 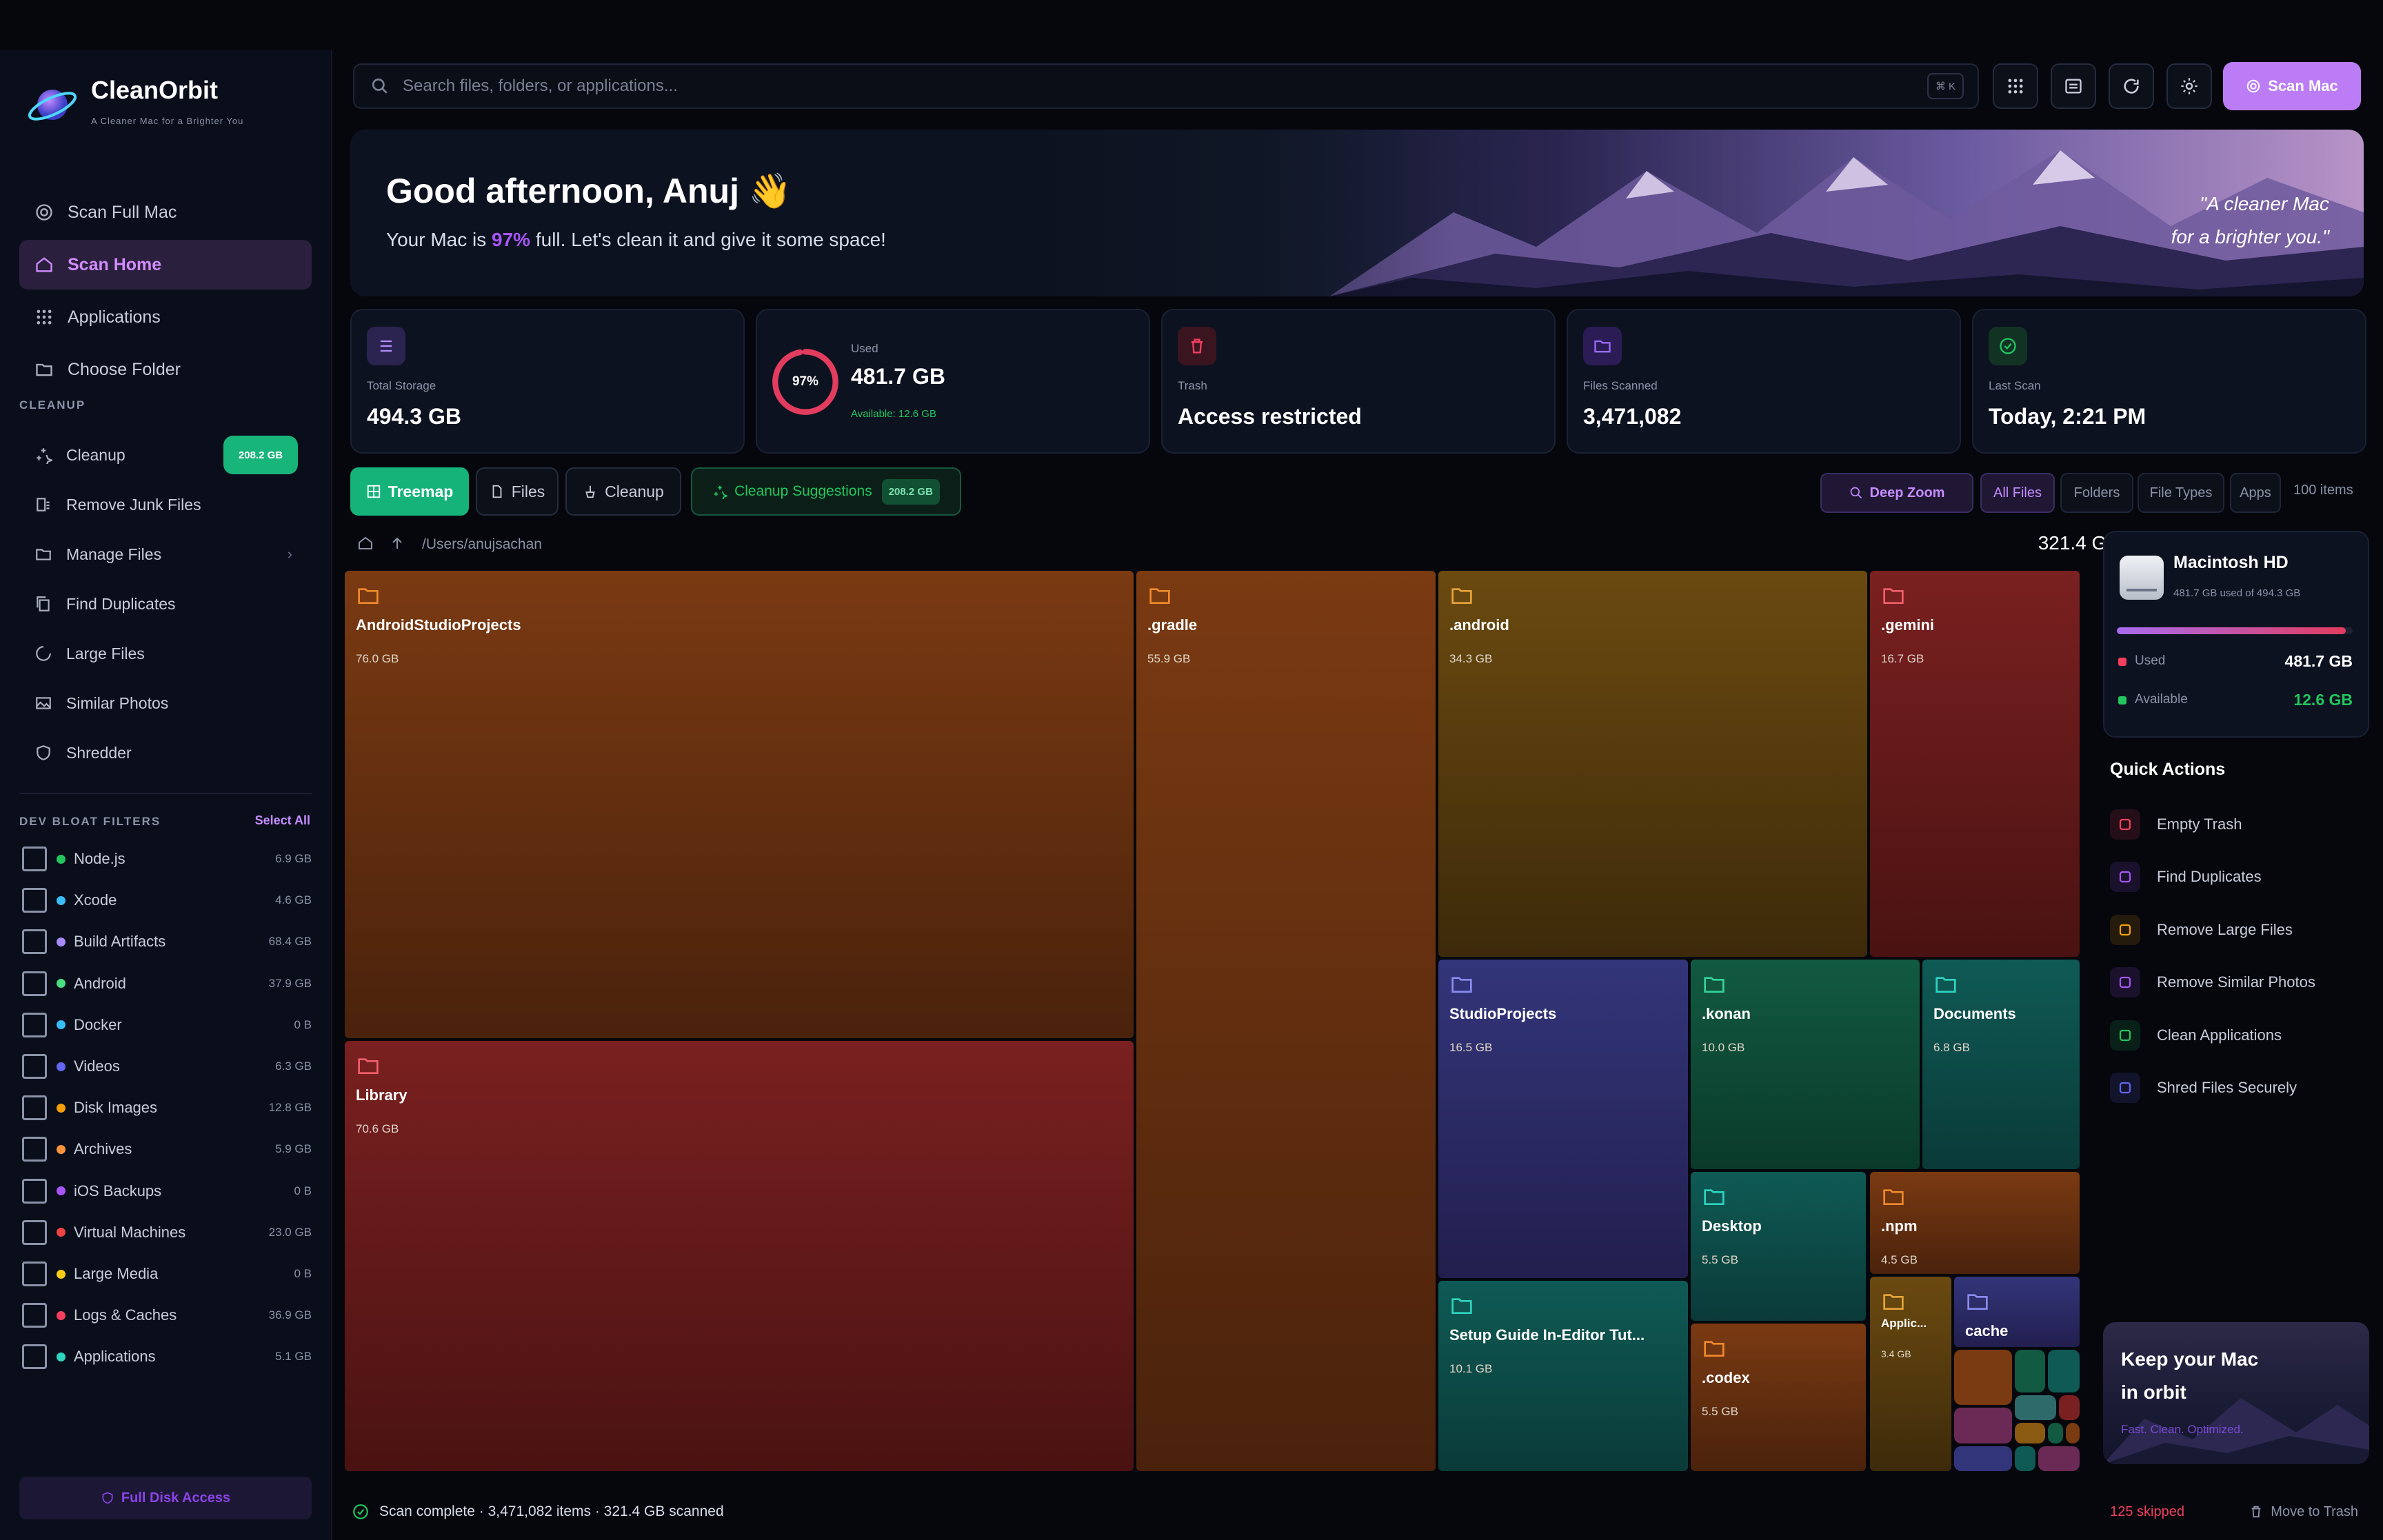 What do you see at coordinates (2153, 1392) in the screenshot?
I see `promo-line: in orbit` at bounding box center [2153, 1392].